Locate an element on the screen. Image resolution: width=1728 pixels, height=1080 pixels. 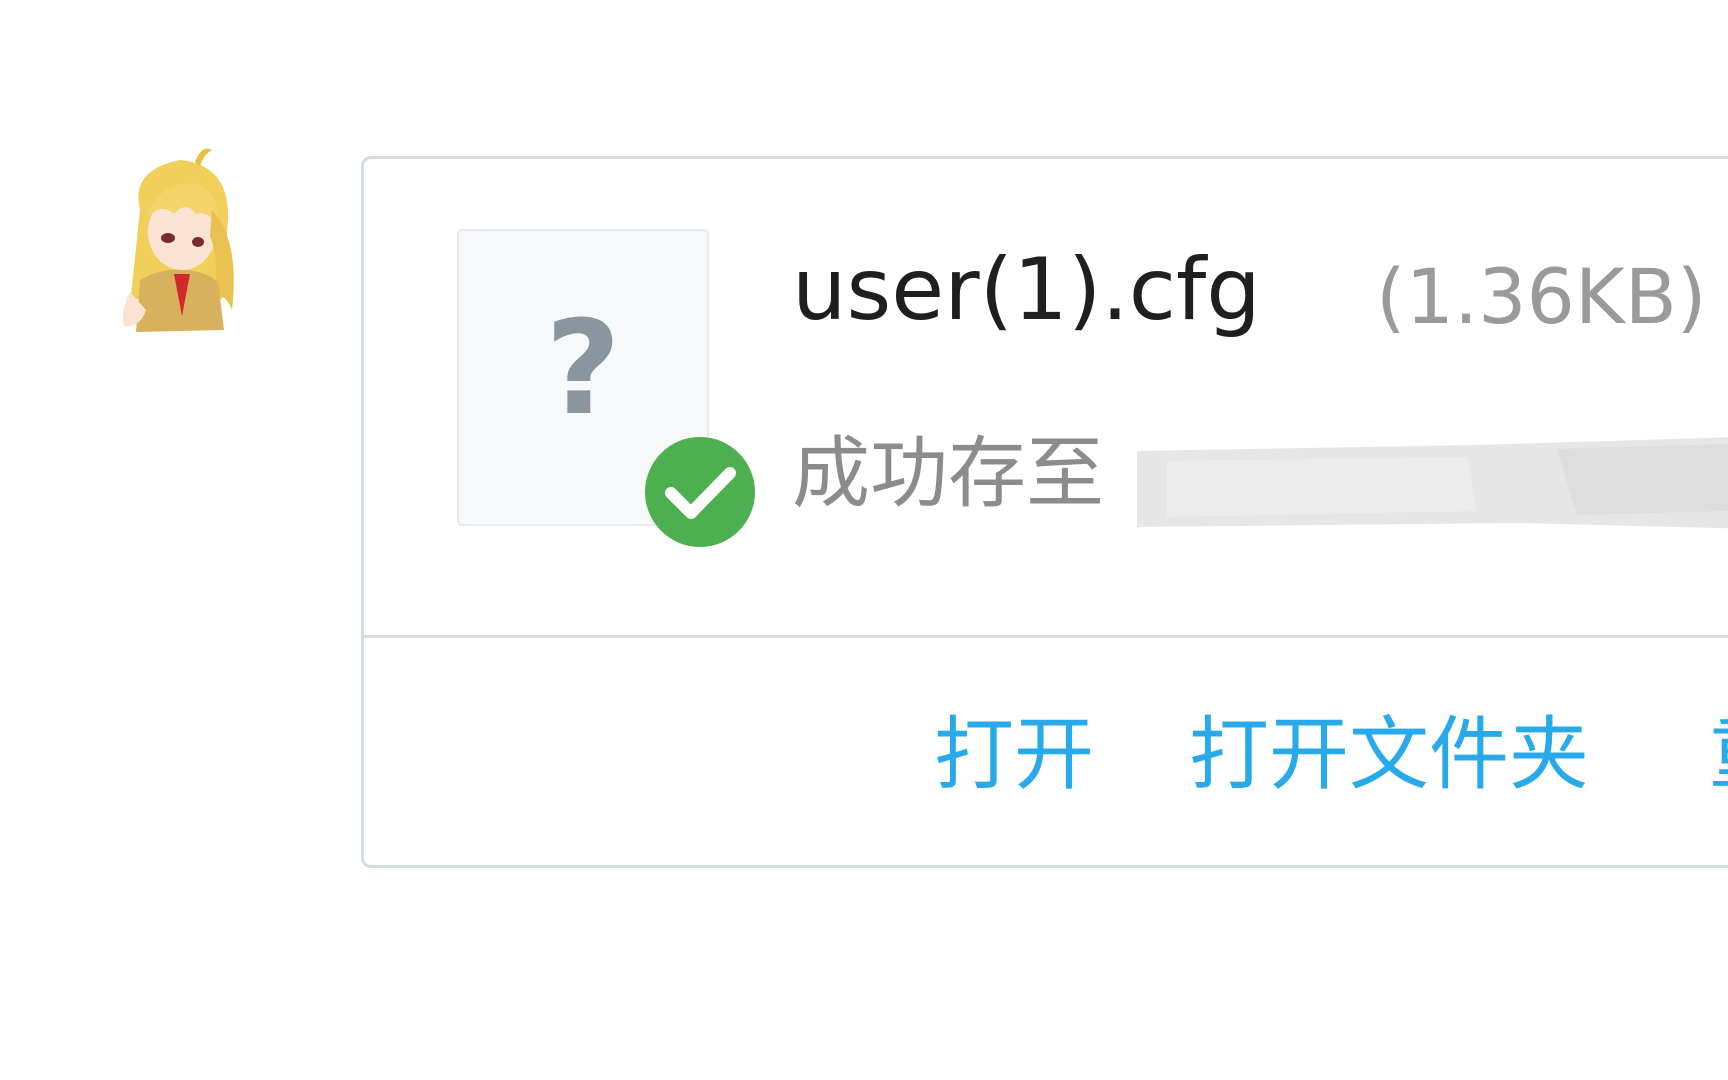
more-action-link: 重 is located at coordinates (1718, 755).